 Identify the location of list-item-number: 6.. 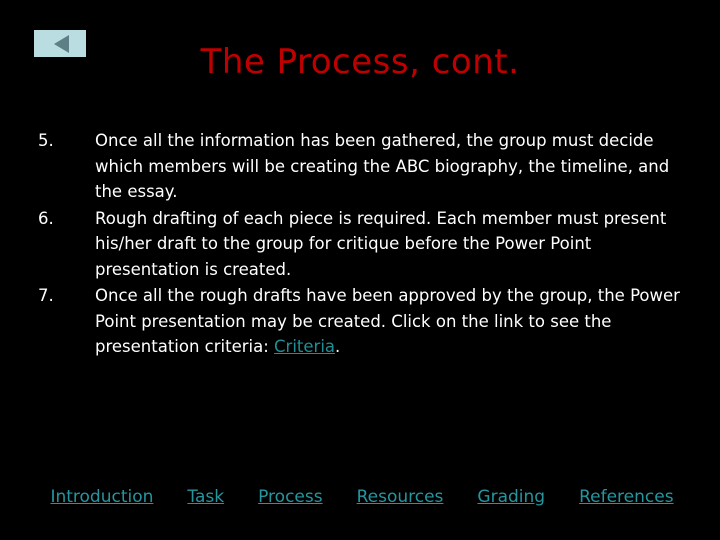
(46, 218).